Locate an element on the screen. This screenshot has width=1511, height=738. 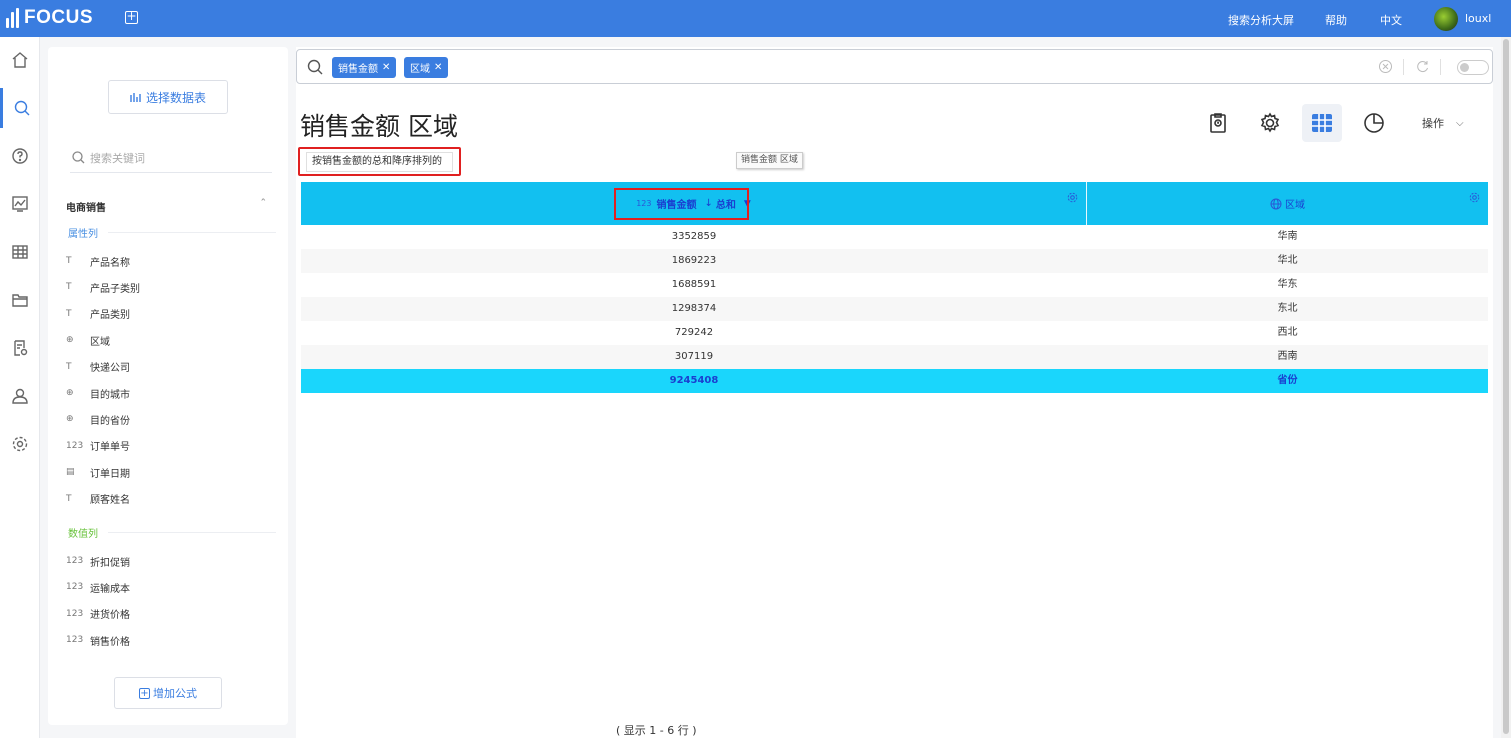
column-name: 区域 is located at coordinates (1295, 205).